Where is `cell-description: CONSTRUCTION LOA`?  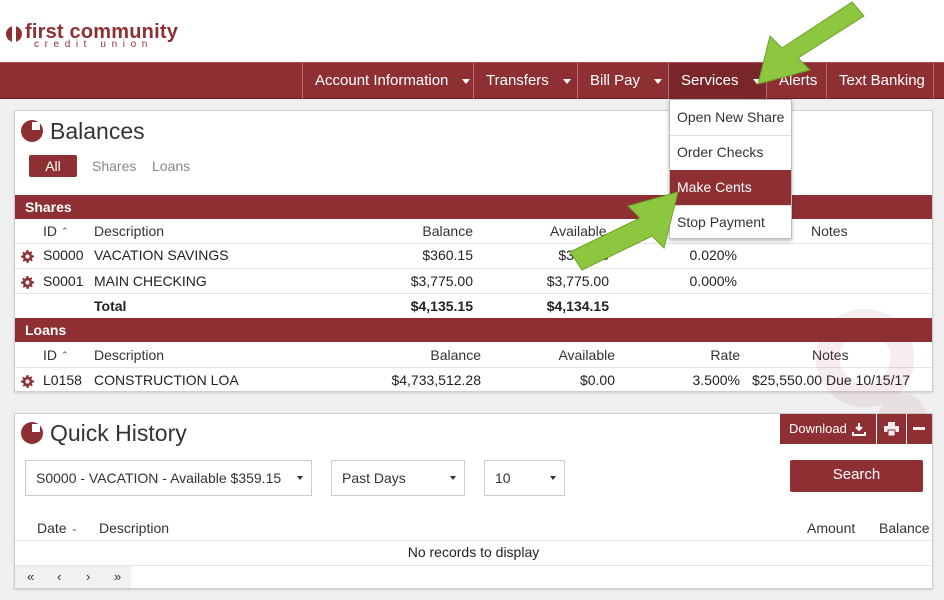
cell-description: CONSTRUCTION LOA is located at coordinates (166, 380).